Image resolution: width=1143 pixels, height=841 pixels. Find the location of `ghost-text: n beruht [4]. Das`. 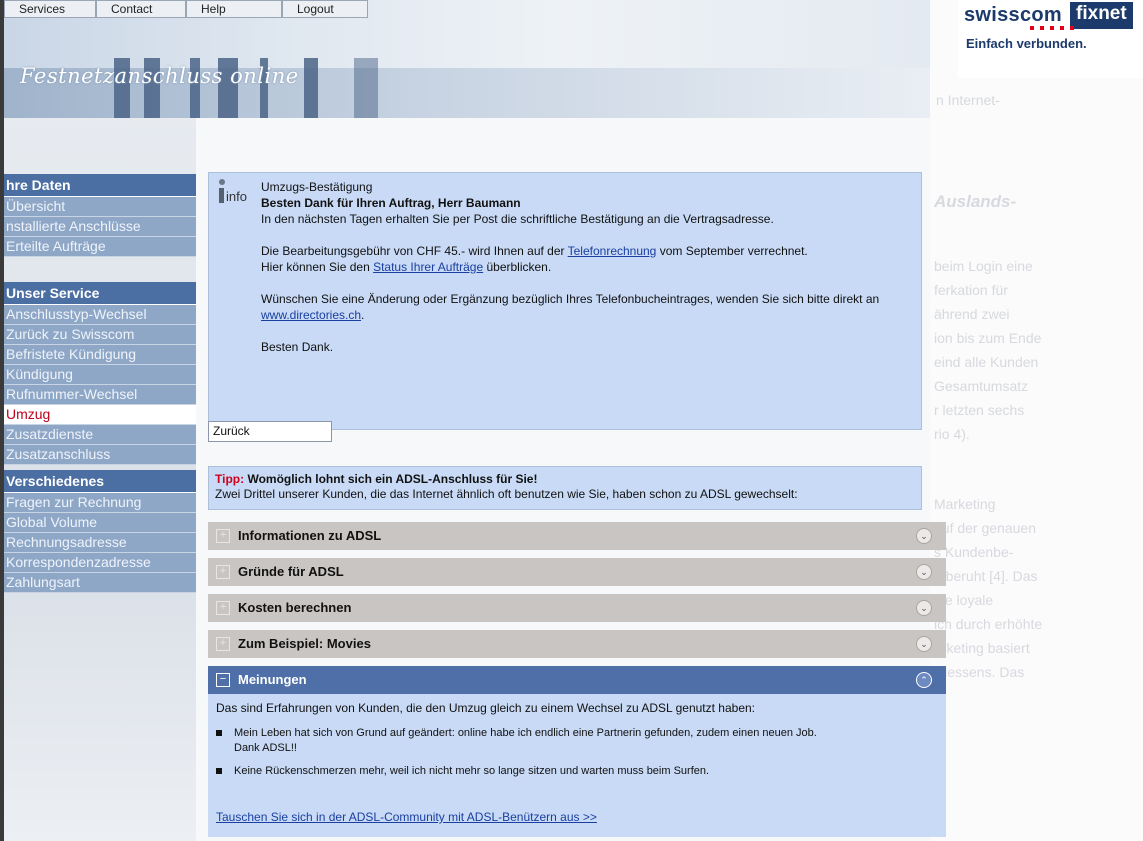

ghost-text: n beruht [4]. Das is located at coordinates (986, 576).